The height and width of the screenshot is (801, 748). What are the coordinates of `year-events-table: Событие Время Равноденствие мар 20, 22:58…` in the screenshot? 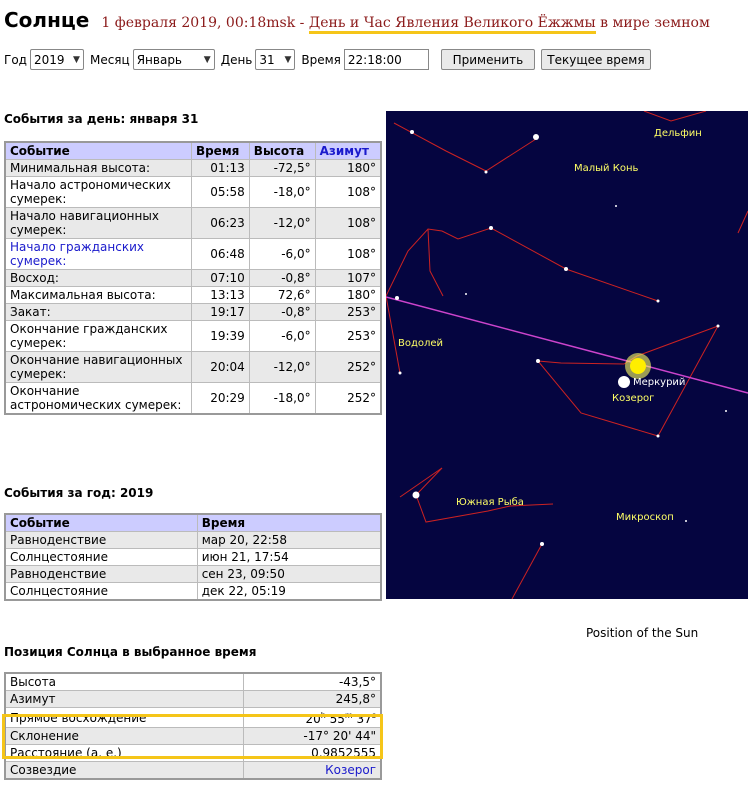 It's located at (193, 557).